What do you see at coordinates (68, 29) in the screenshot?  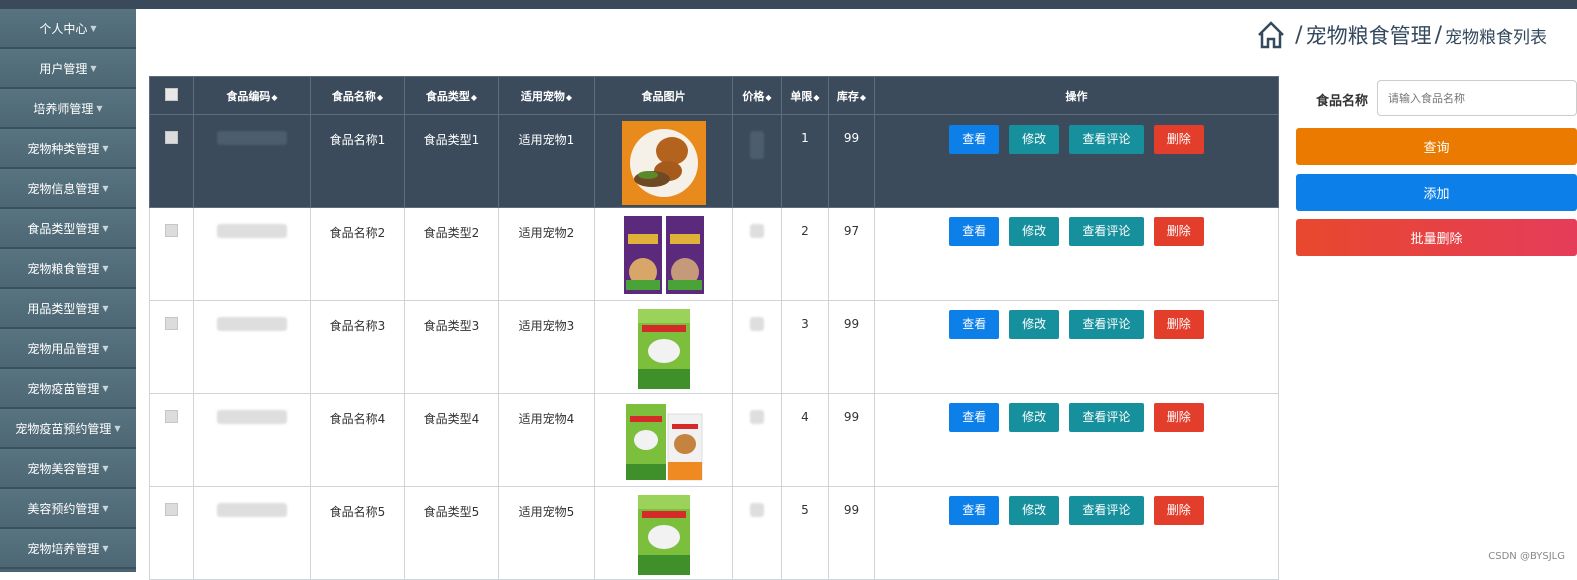 I see `sidebar-item-personal-center: 个人中心▼` at bounding box center [68, 29].